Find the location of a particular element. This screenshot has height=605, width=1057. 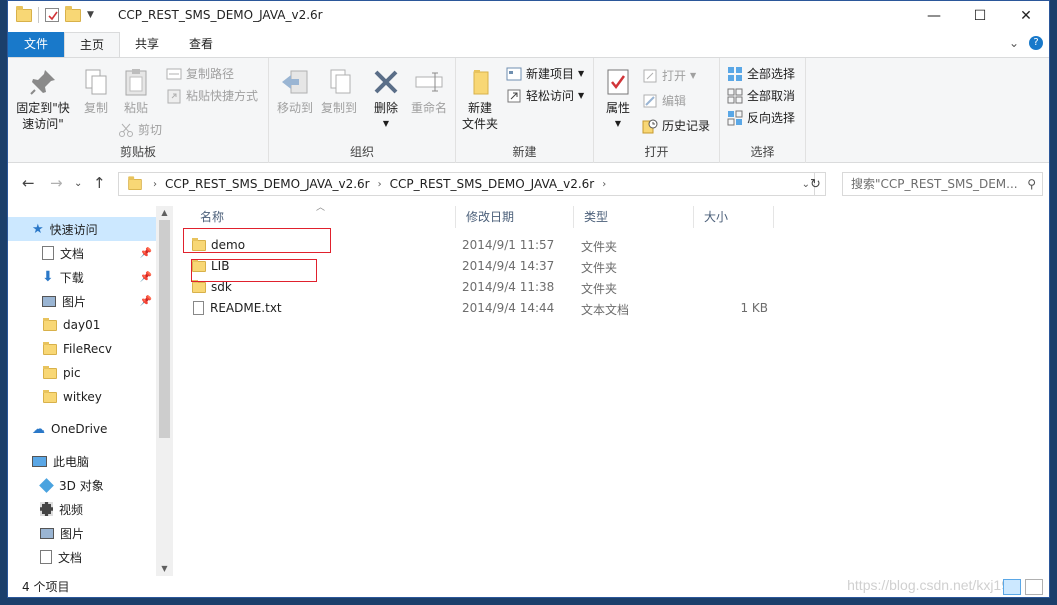

pin-icon: 📌 is located at coordinates (145, 277).